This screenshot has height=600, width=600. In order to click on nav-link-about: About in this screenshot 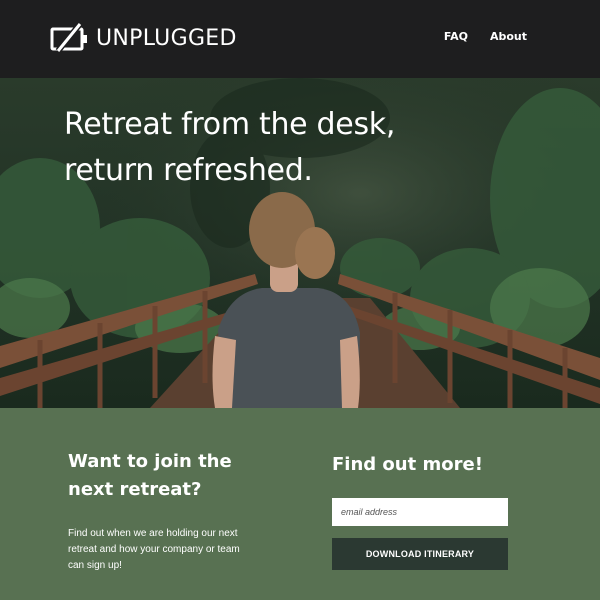, I will do `click(508, 36)`.